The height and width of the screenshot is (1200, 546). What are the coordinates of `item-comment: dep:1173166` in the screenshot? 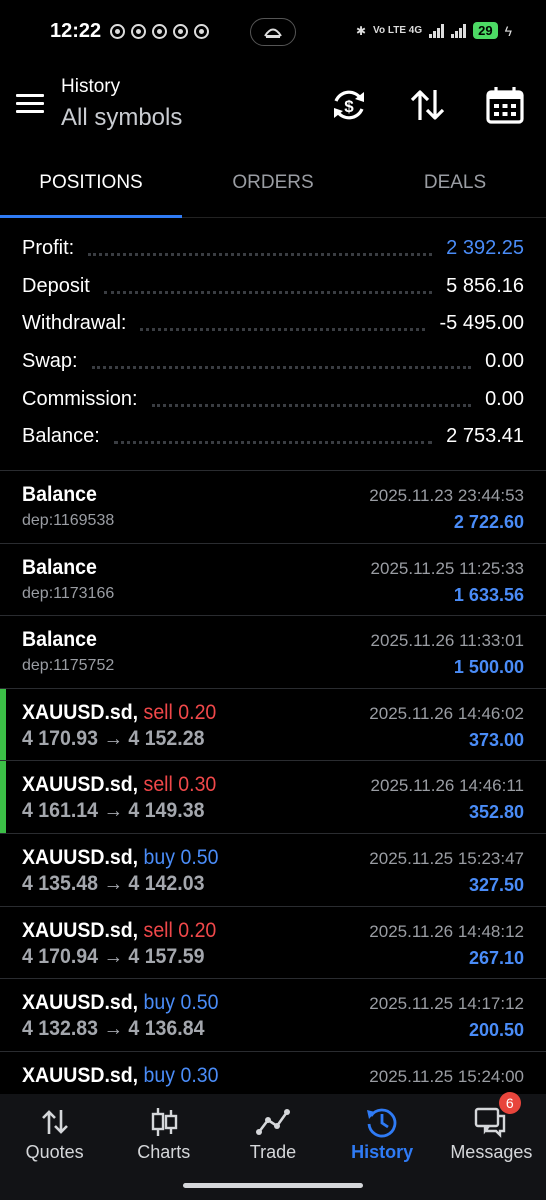 It's located at (68, 593).